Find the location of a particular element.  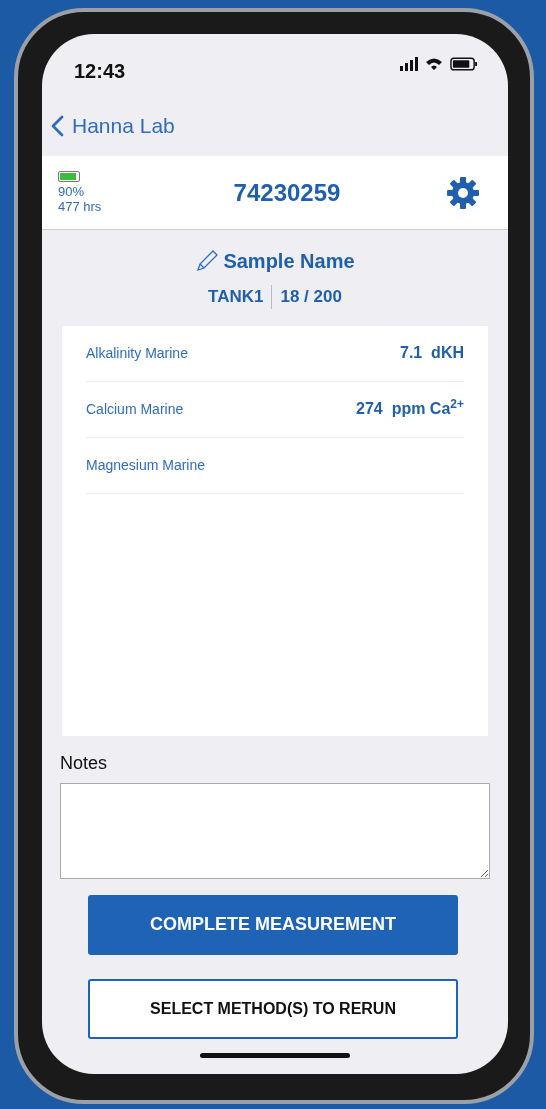

method-name: Magnesium Marine is located at coordinates (146, 465).